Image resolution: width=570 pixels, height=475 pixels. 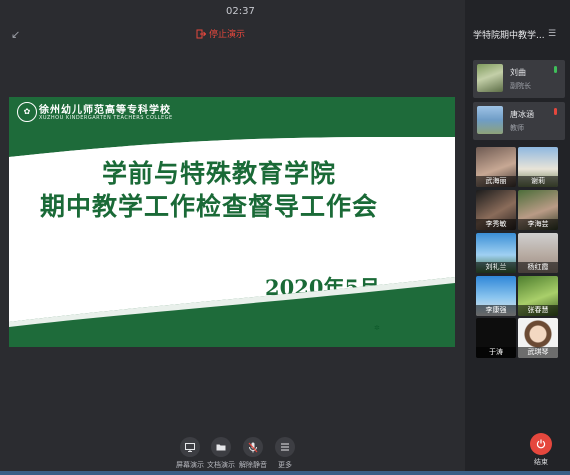 What do you see at coordinates (519, 121) in the screenshot?
I see `speaker-card: 唐冰涵 教师` at bounding box center [519, 121].